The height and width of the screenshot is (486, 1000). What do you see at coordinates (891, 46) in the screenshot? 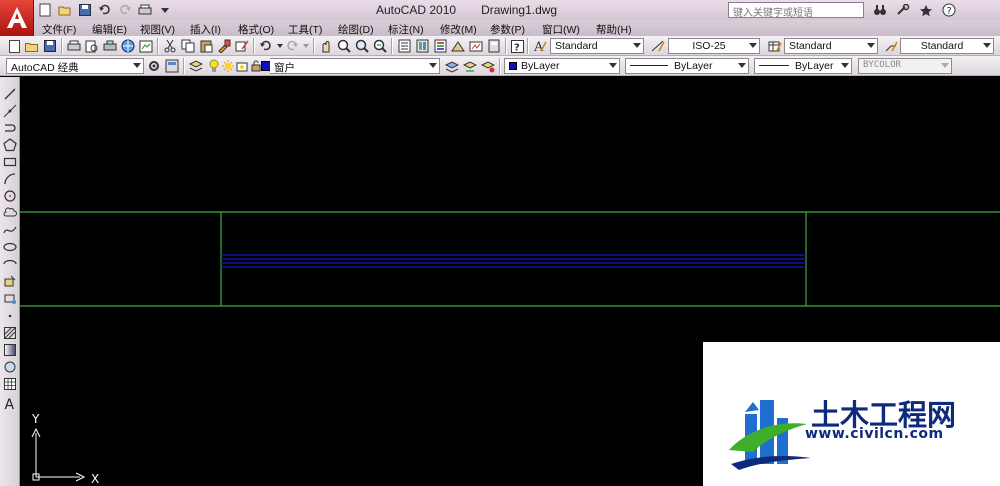
I see `multileader-style-icon` at bounding box center [891, 46].